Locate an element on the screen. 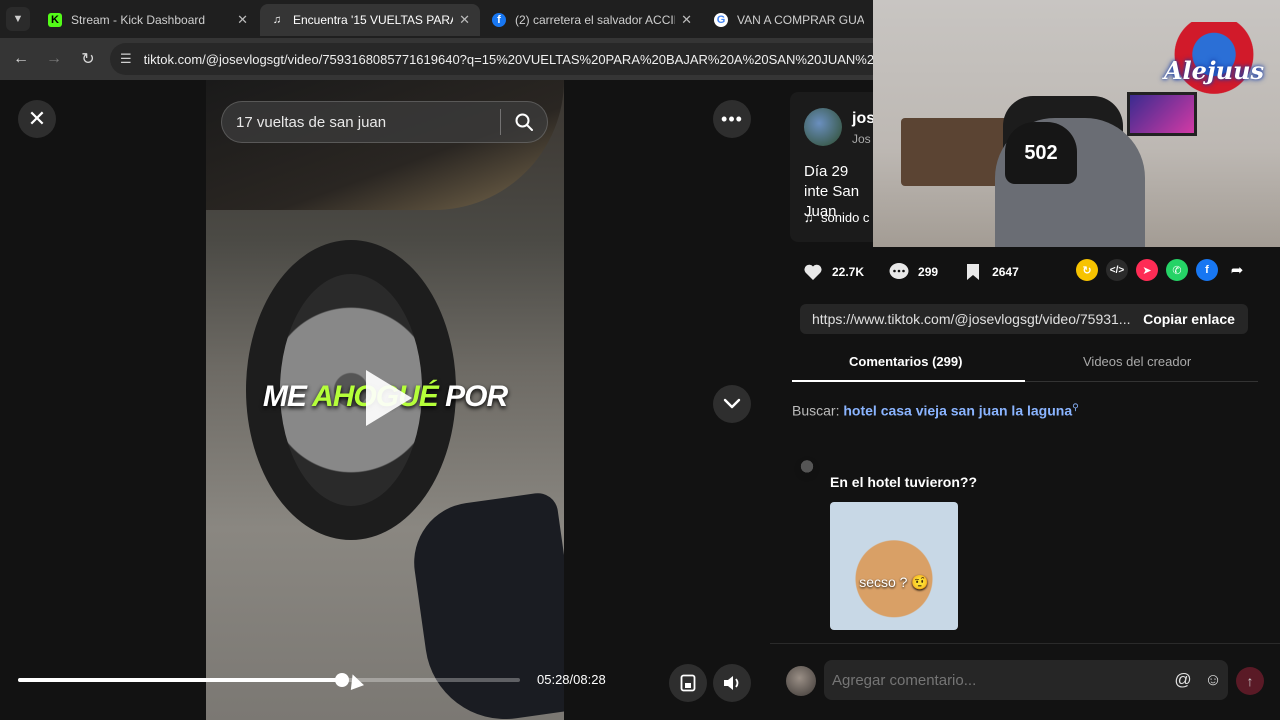 The width and height of the screenshot is (1280, 720). related-search-query: hotel casa vieja san juan la laguna is located at coordinates (957, 411).